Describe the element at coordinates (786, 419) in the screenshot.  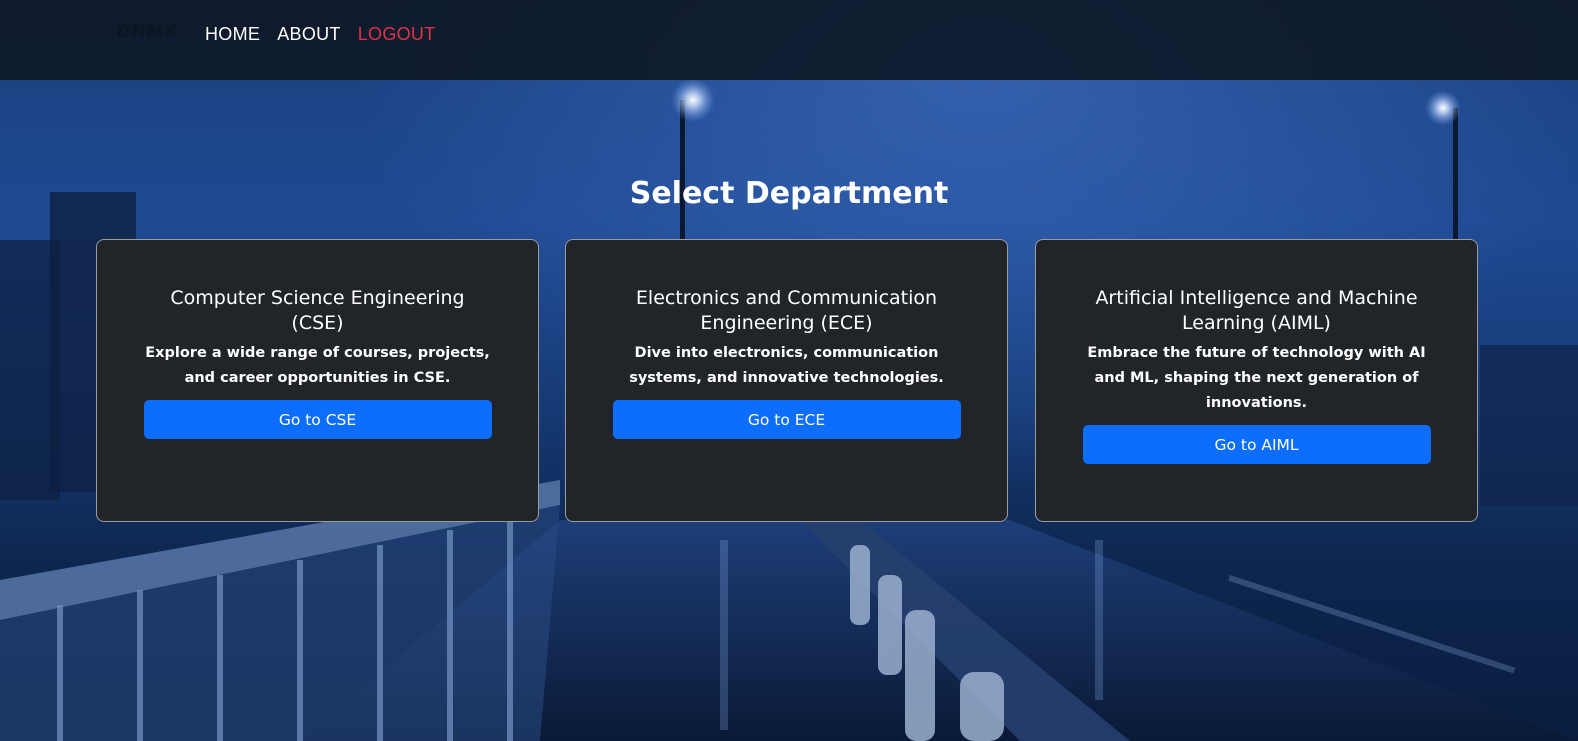
I see `go-to-ece-button: Go to ECE` at that location.